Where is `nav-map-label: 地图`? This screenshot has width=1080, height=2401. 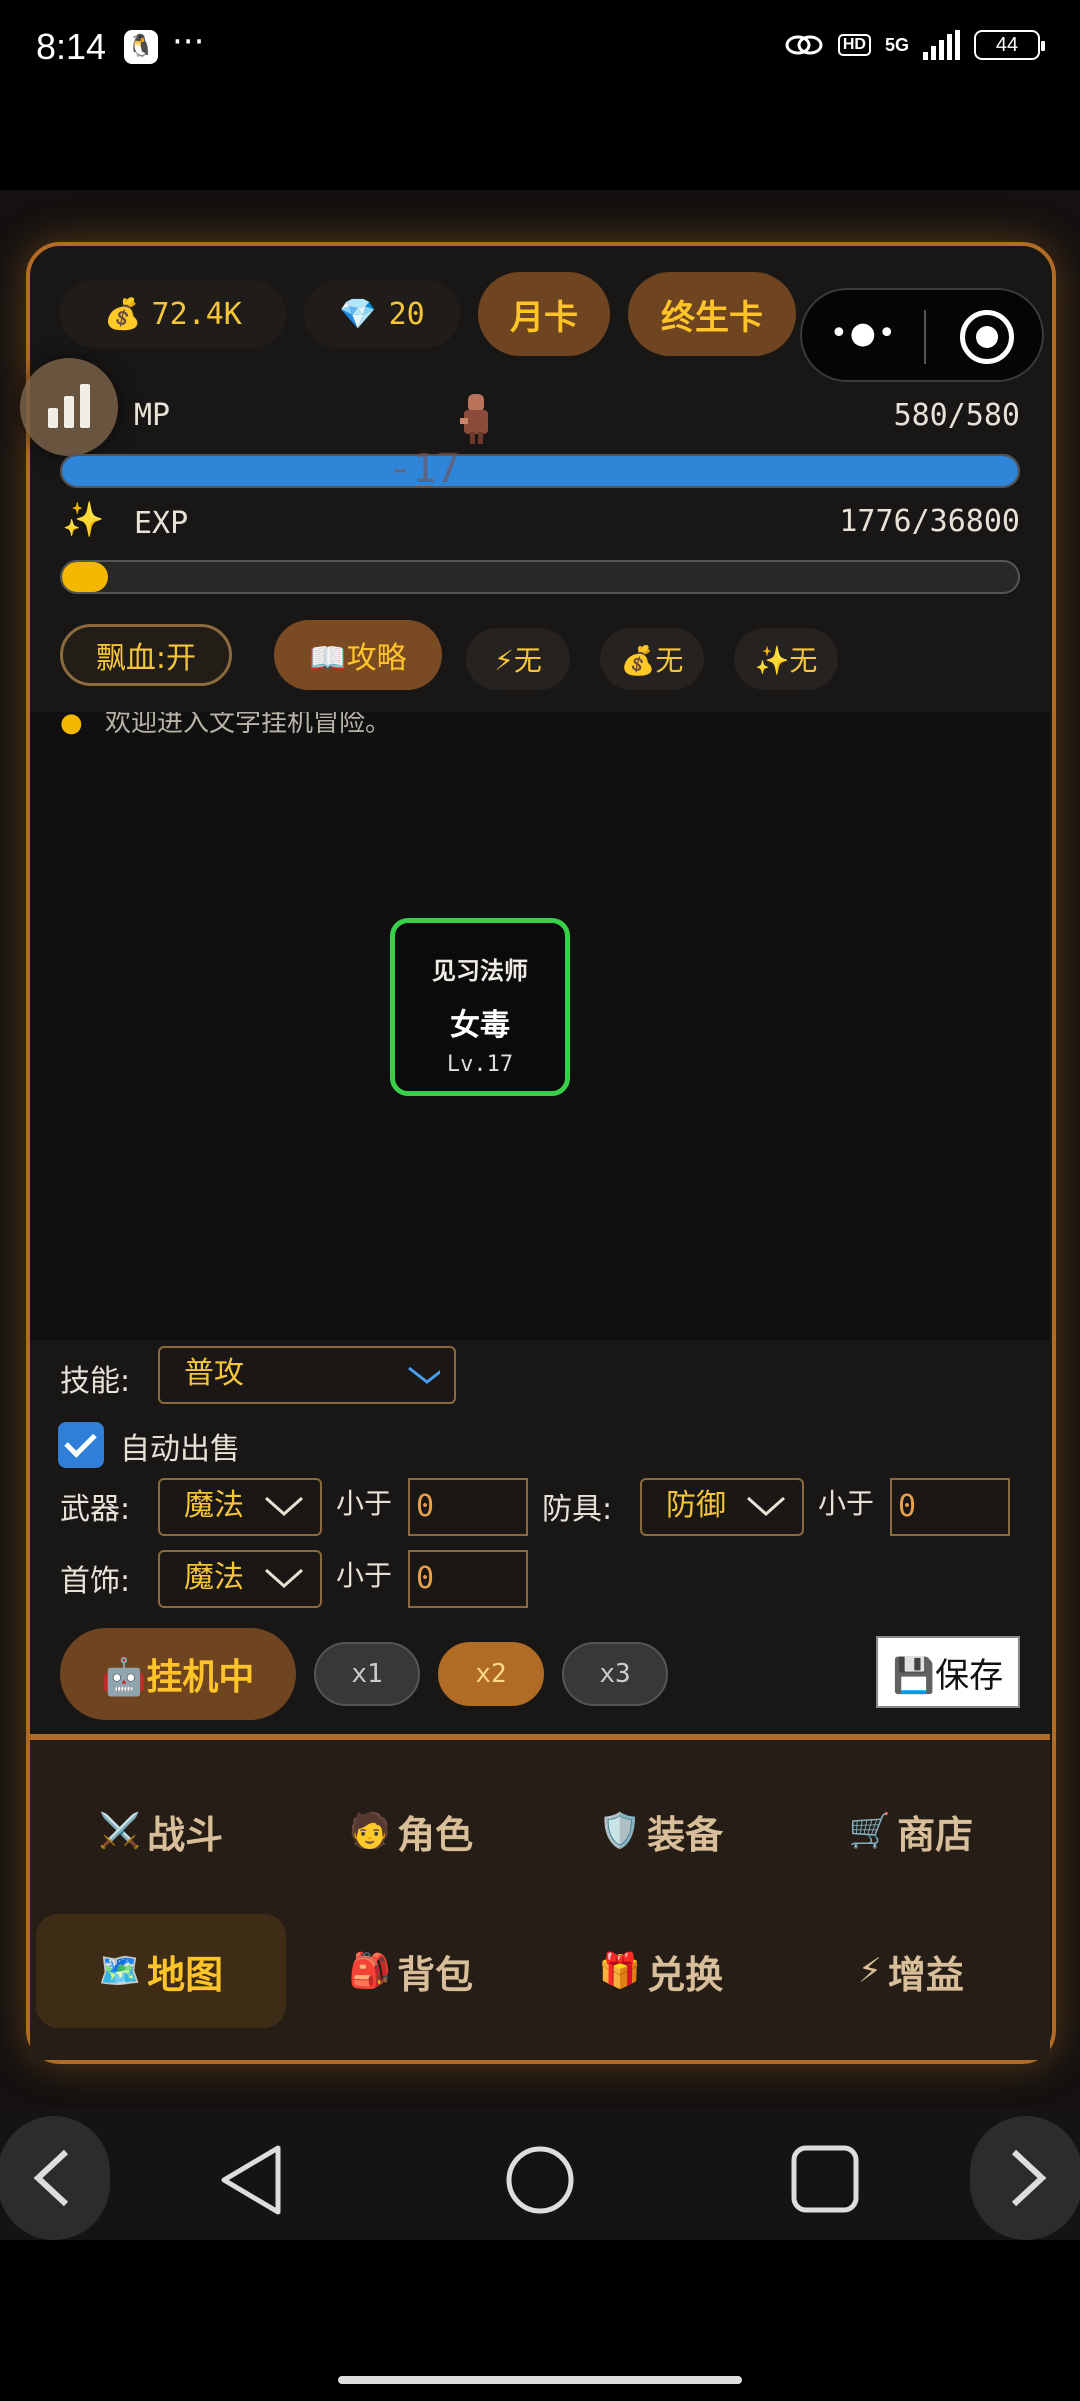 nav-map-label: 地图 is located at coordinates (185, 1974).